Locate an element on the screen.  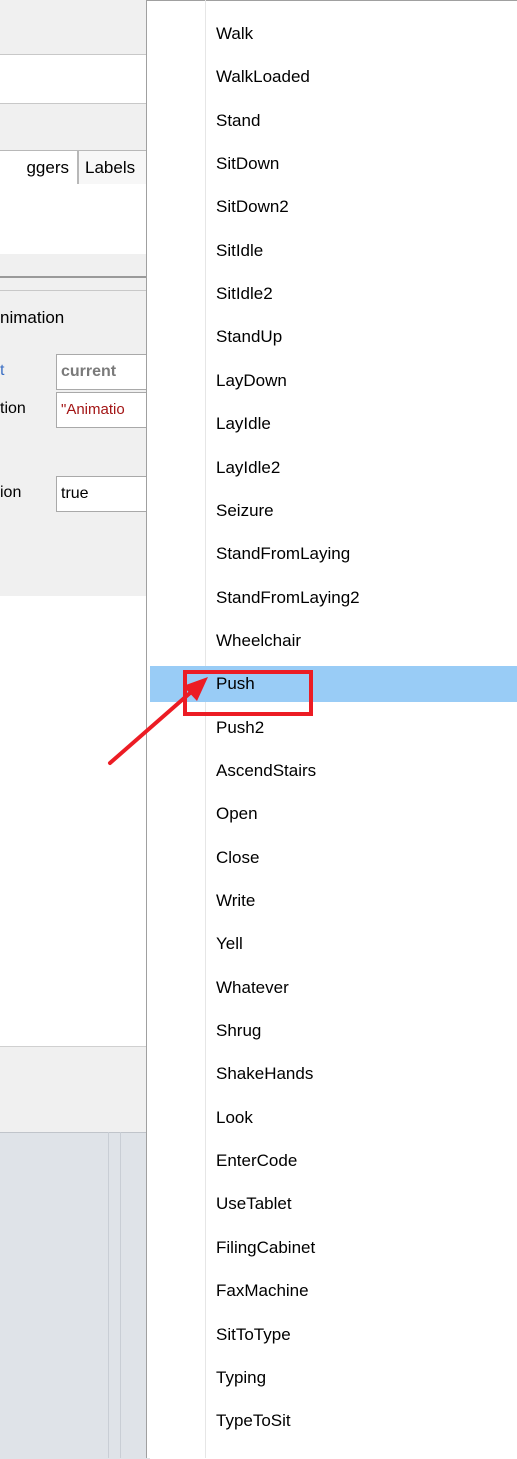
tab-triggers: ggers is located at coordinates (39, 167).